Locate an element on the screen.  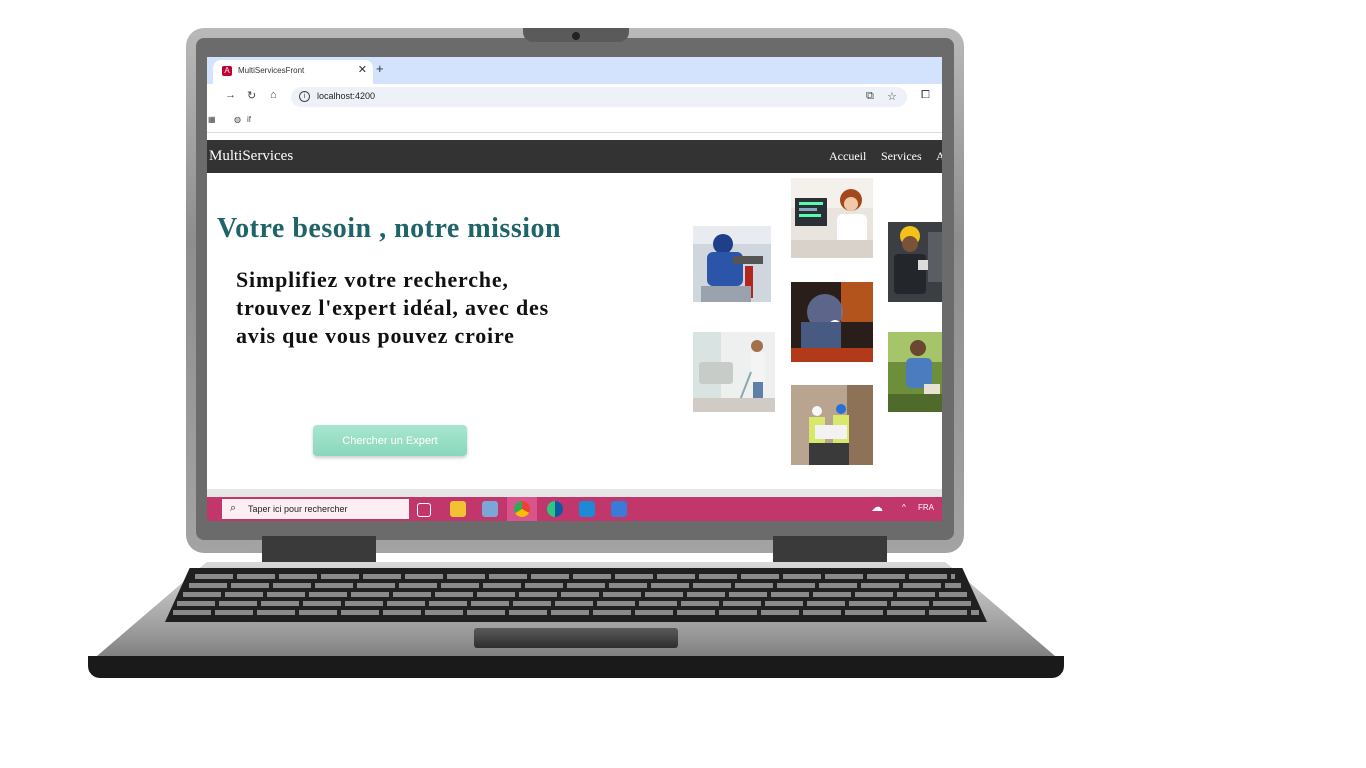
webcam-icon is located at coordinates (576, 36).